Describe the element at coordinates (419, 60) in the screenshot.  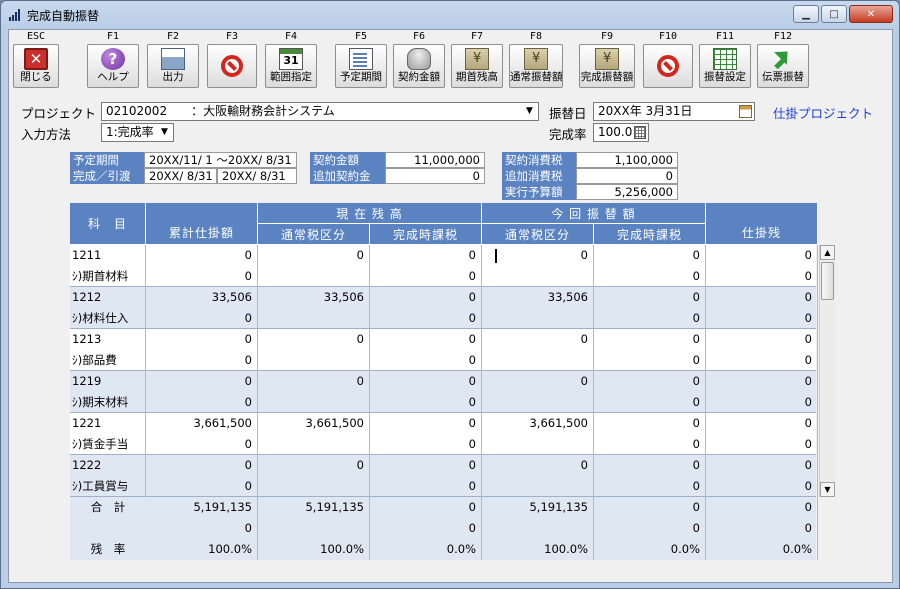
I see `f6-contract-amount-button: F6 契約金額` at that location.